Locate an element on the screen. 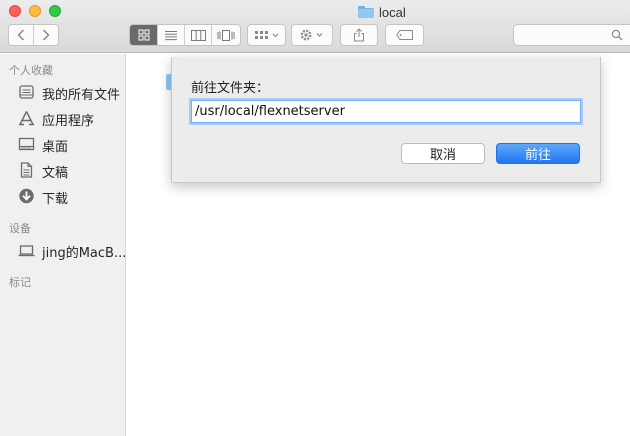  toolbar: local is located at coordinates (315, 26).